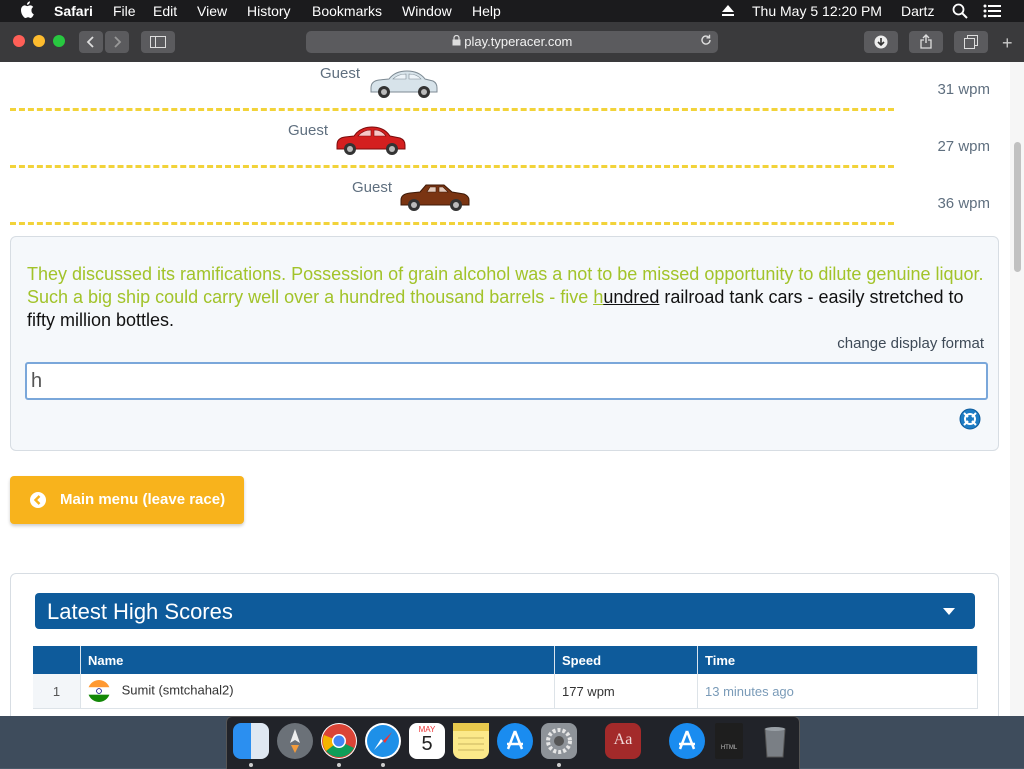 This screenshot has height=769, width=1024. What do you see at coordinates (347, 11) in the screenshot?
I see `menu-bookmarks: Bookmarks` at bounding box center [347, 11].